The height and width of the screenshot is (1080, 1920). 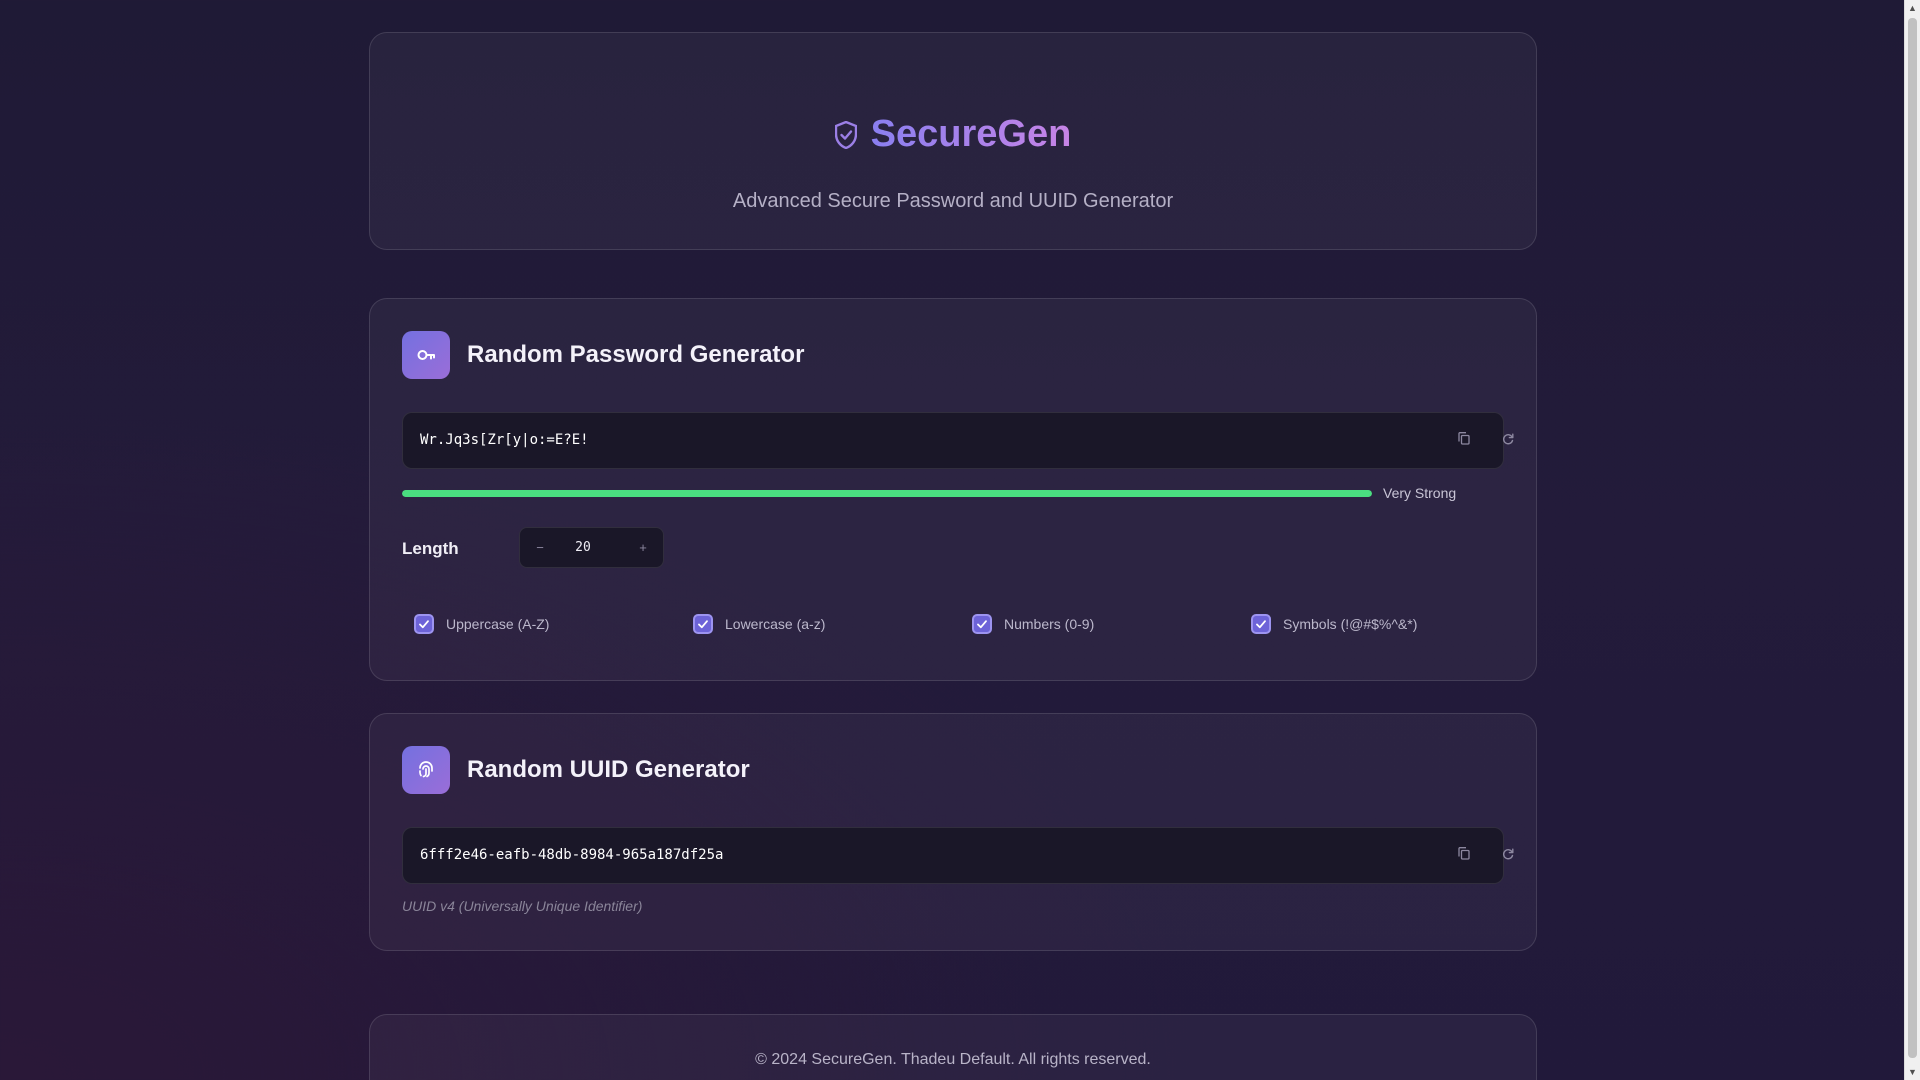 I want to click on length-stepper: − 20 +, so click(x=591, y=547).